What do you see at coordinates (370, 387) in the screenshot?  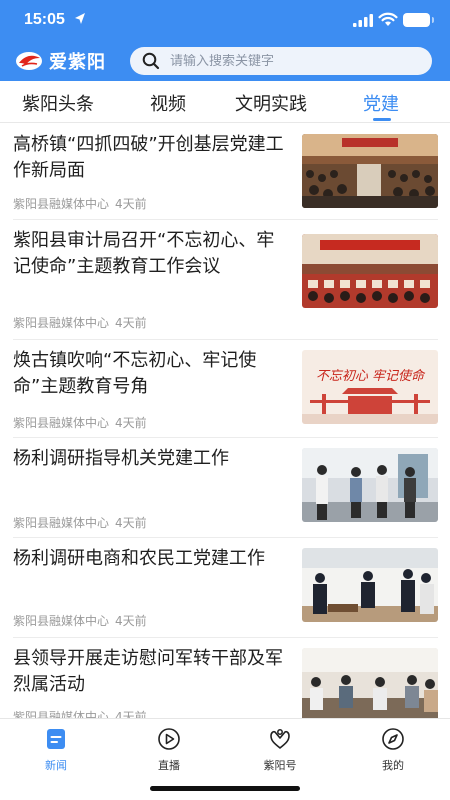 I see `article-thumbnail: 不忘初心 牢记使命` at bounding box center [370, 387].